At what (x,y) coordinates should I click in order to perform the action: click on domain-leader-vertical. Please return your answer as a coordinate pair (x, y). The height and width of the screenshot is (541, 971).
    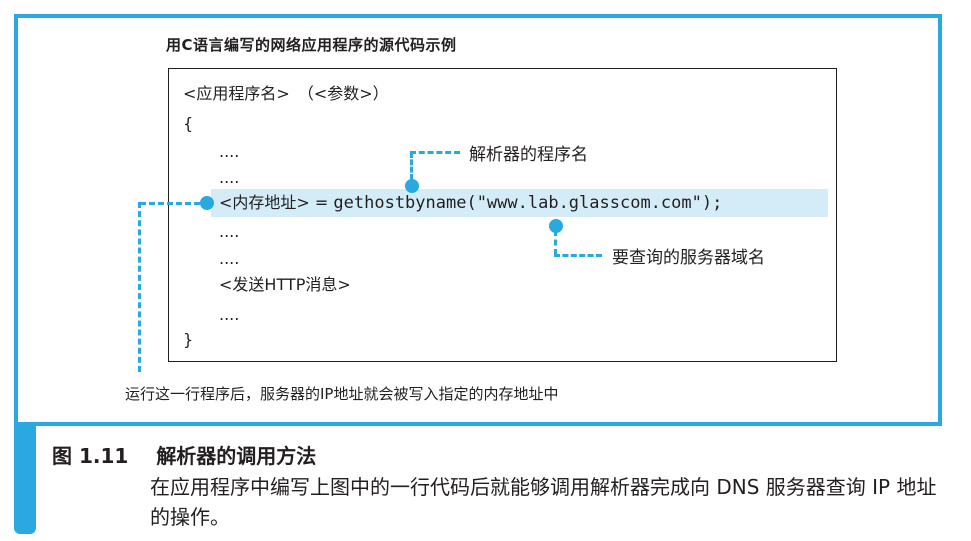
    Looking at the image, I should click on (555, 242).